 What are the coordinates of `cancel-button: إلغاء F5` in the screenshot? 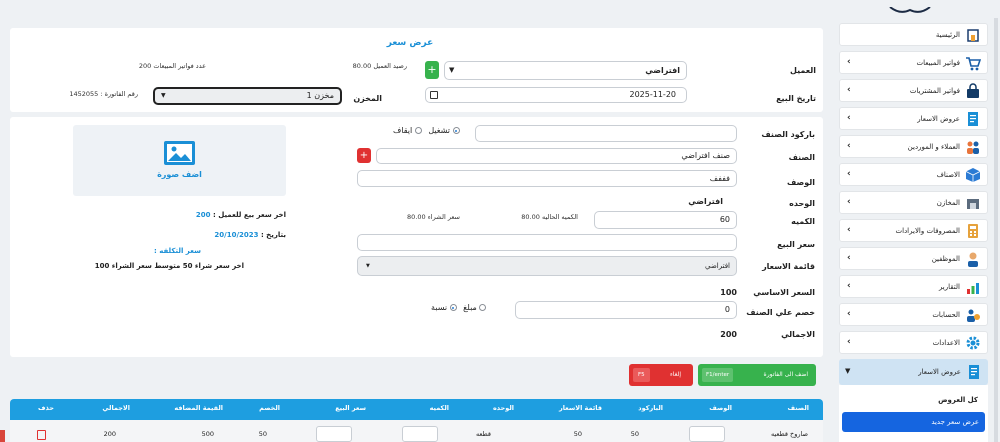 It's located at (661, 375).